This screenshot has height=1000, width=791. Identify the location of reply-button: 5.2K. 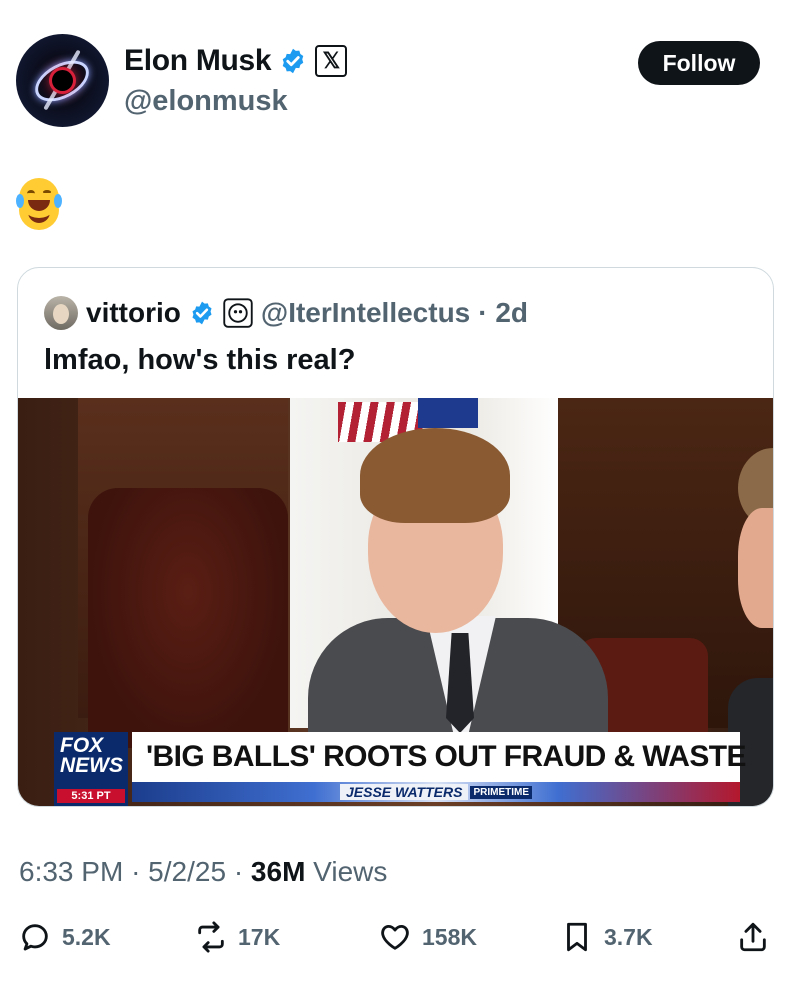
(64, 937).